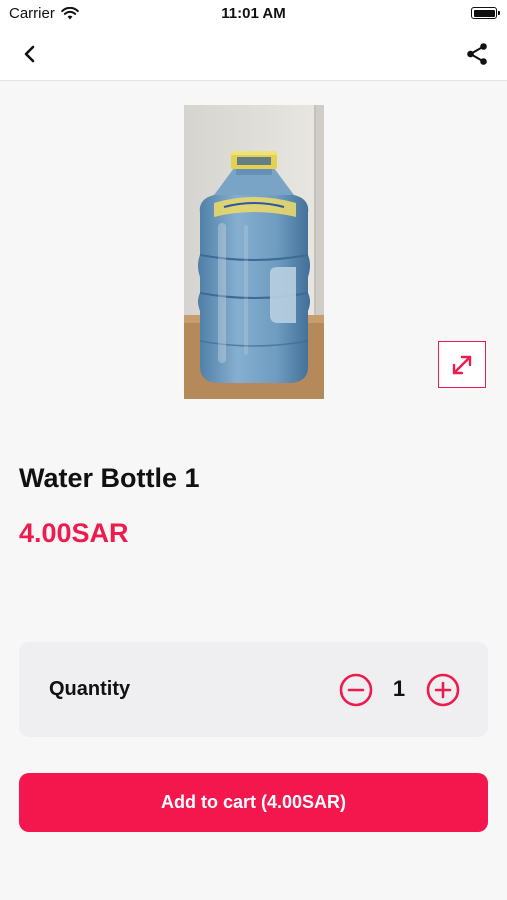  Describe the element at coordinates (253, 689) in the screenshot. I see `quantity-selector: Quantity 1` at that location.